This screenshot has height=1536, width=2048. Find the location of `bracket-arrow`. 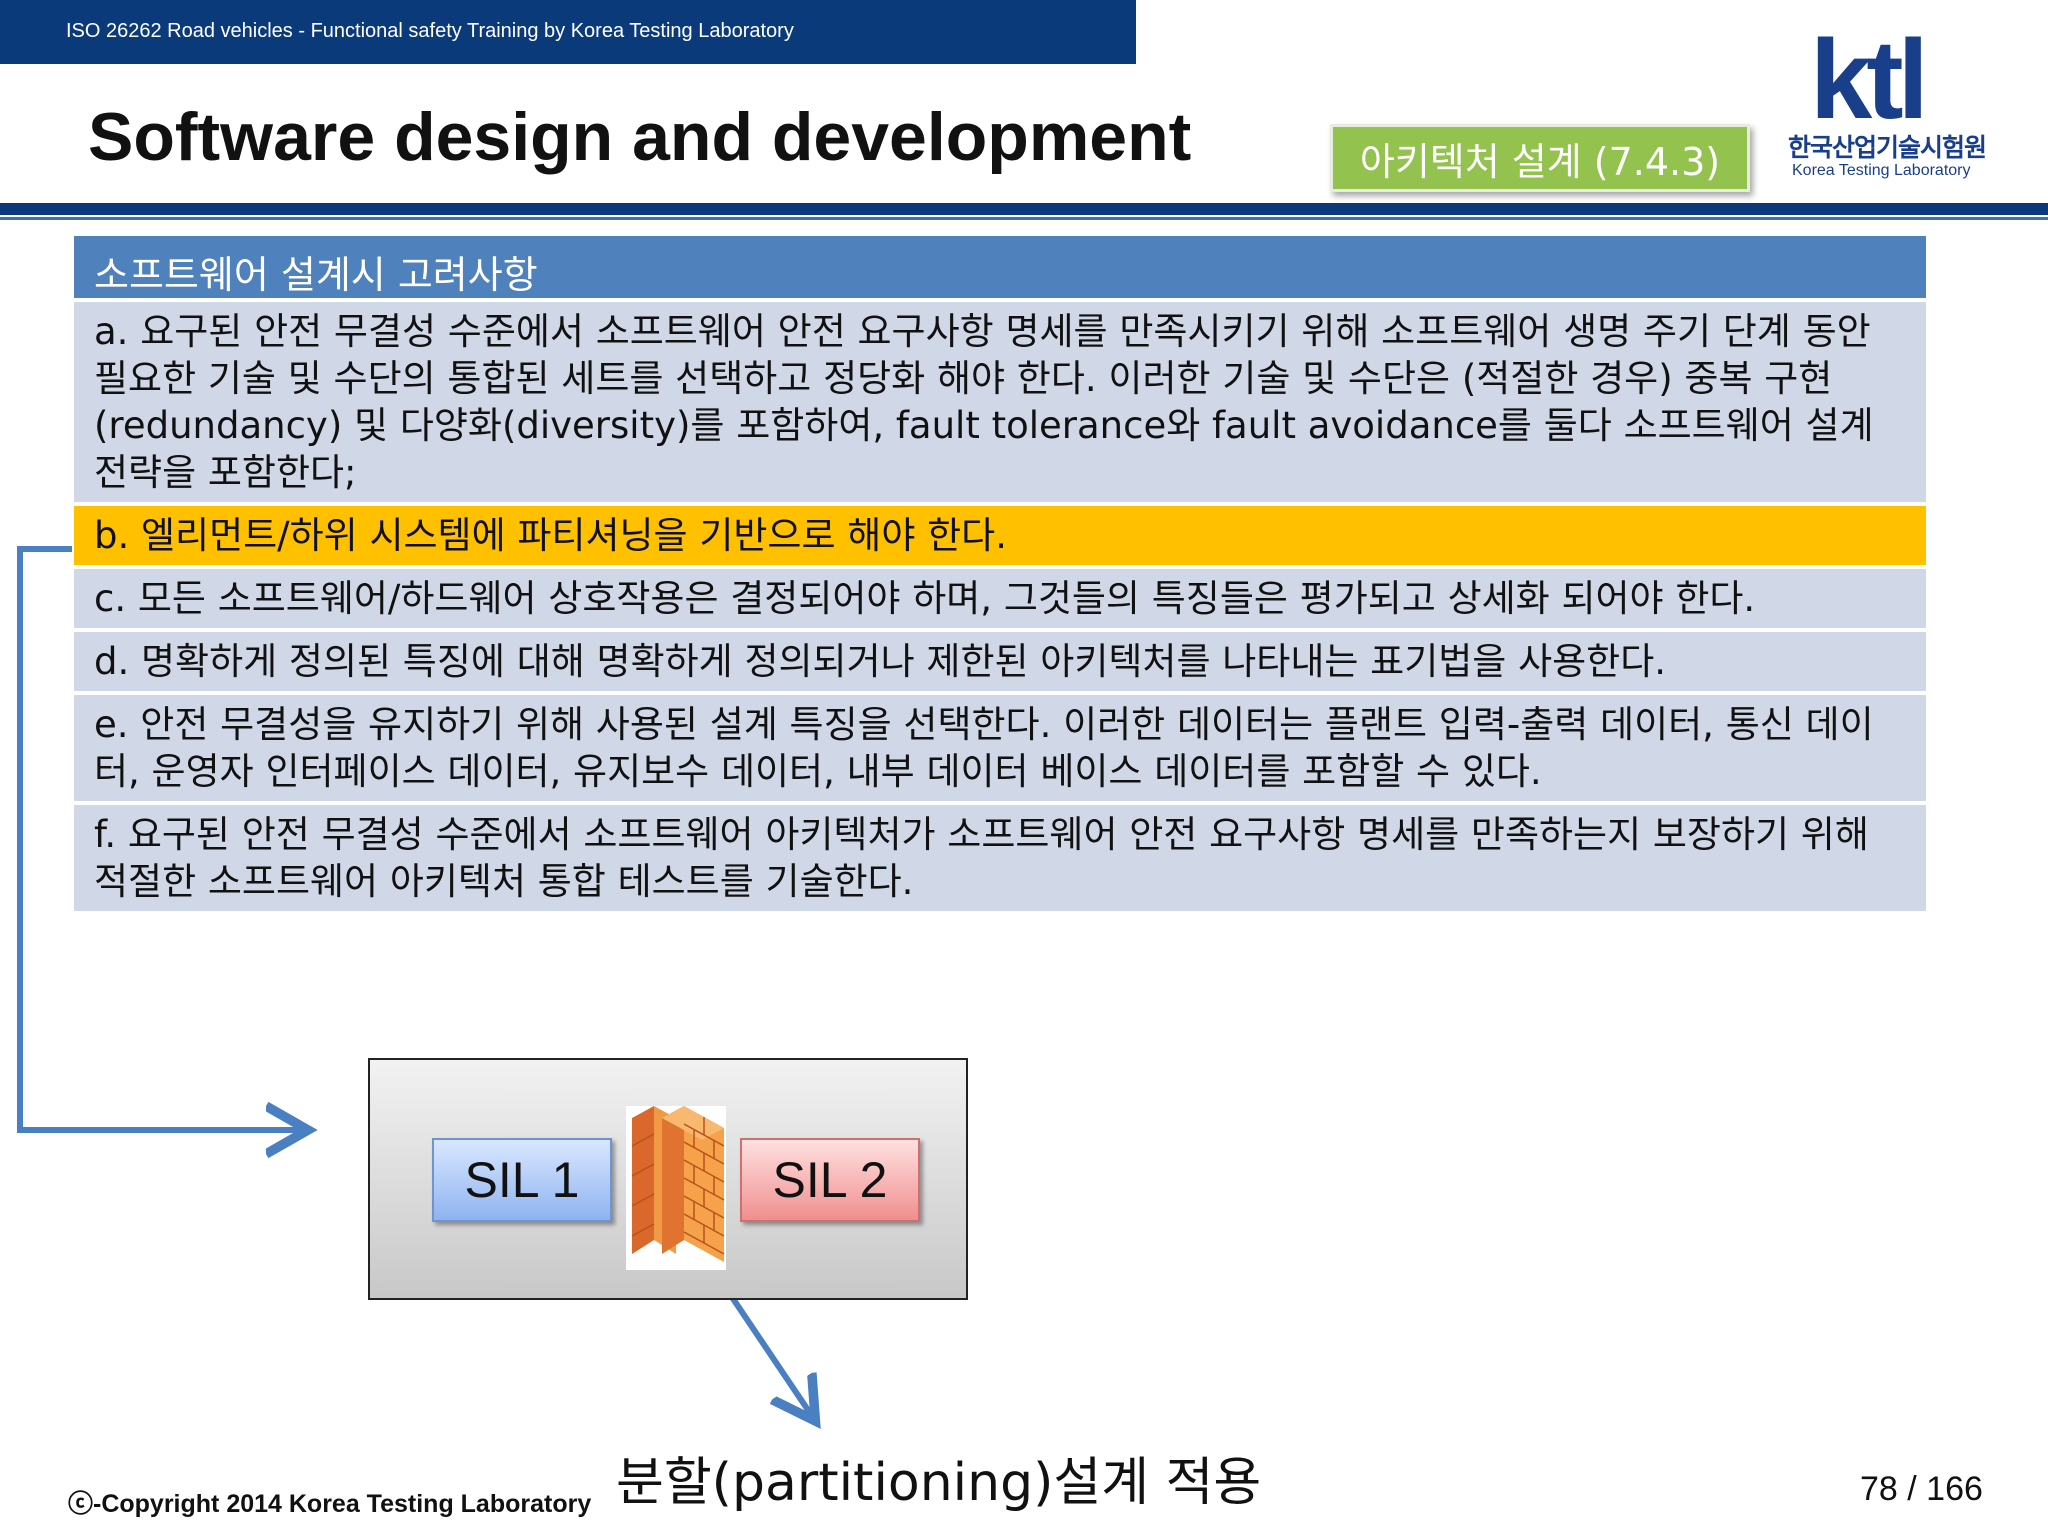

bracket-arrow is located at coordinates (159, 838).